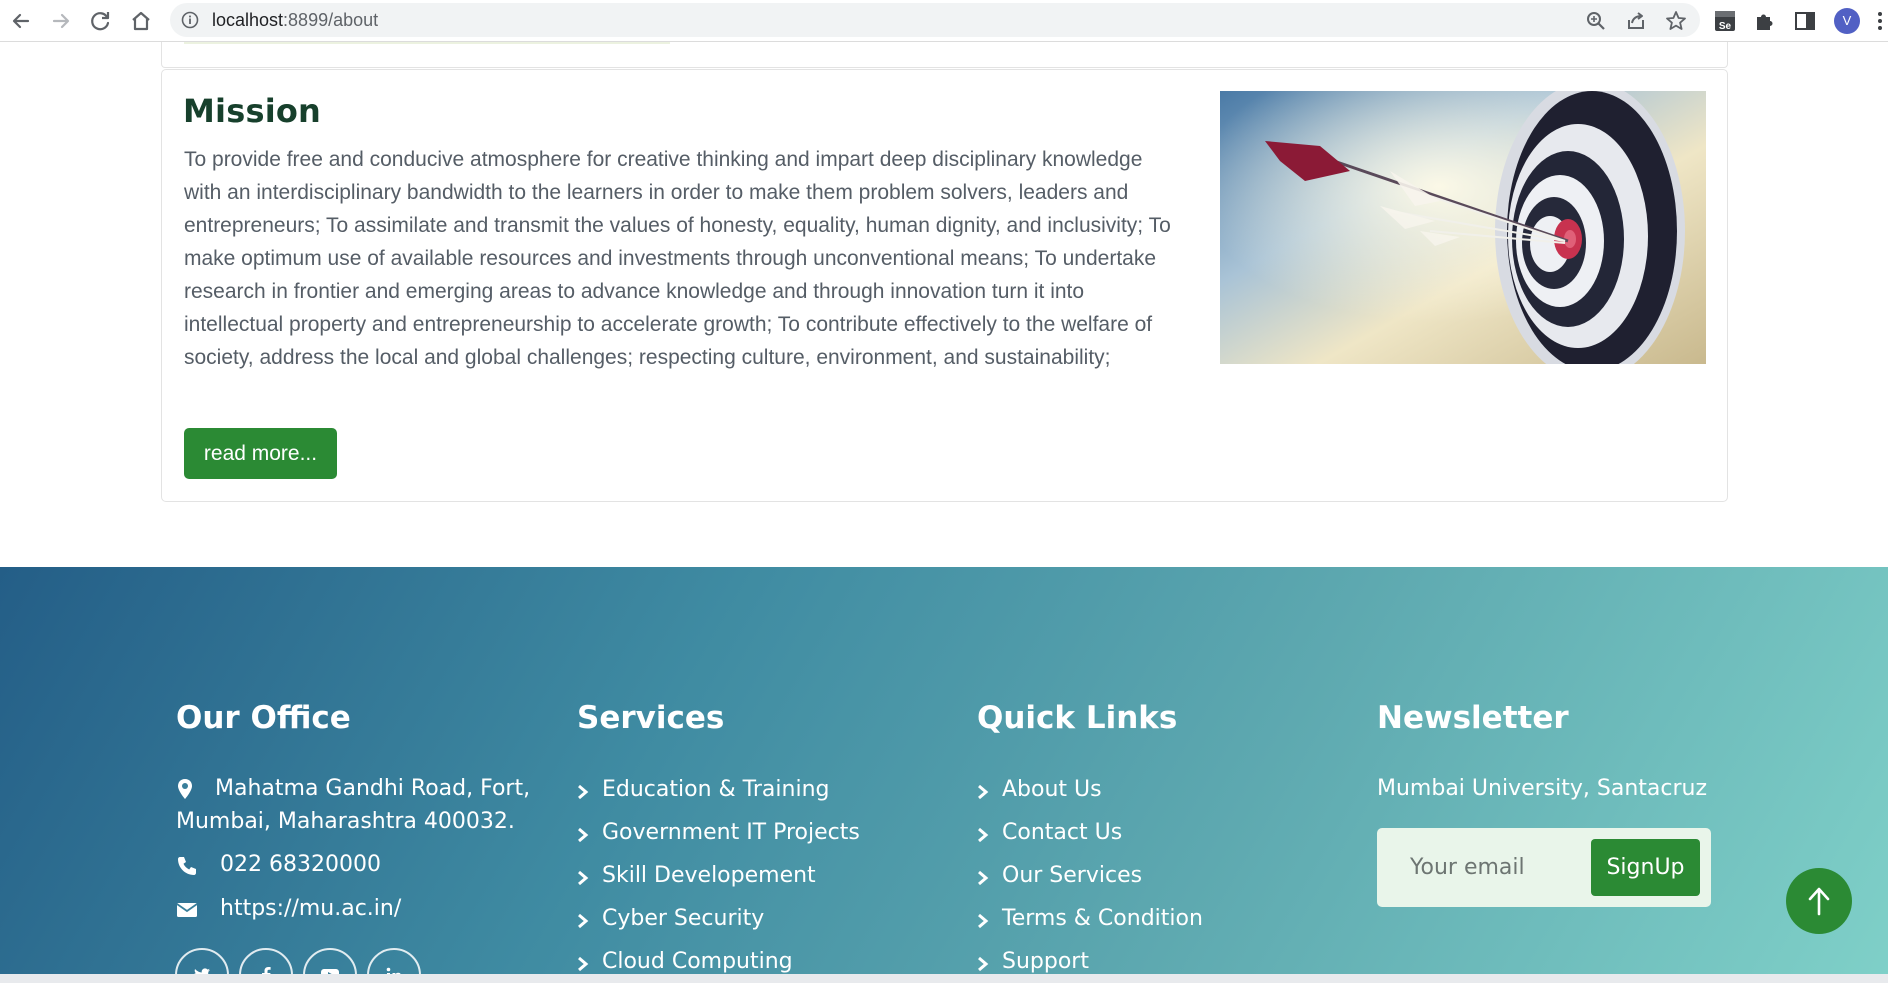  What do you see at coordinates (683, 918) in the screenshot?
I see `services-link-cyber-security: Cyber Security` at bounding box center [683, 918].